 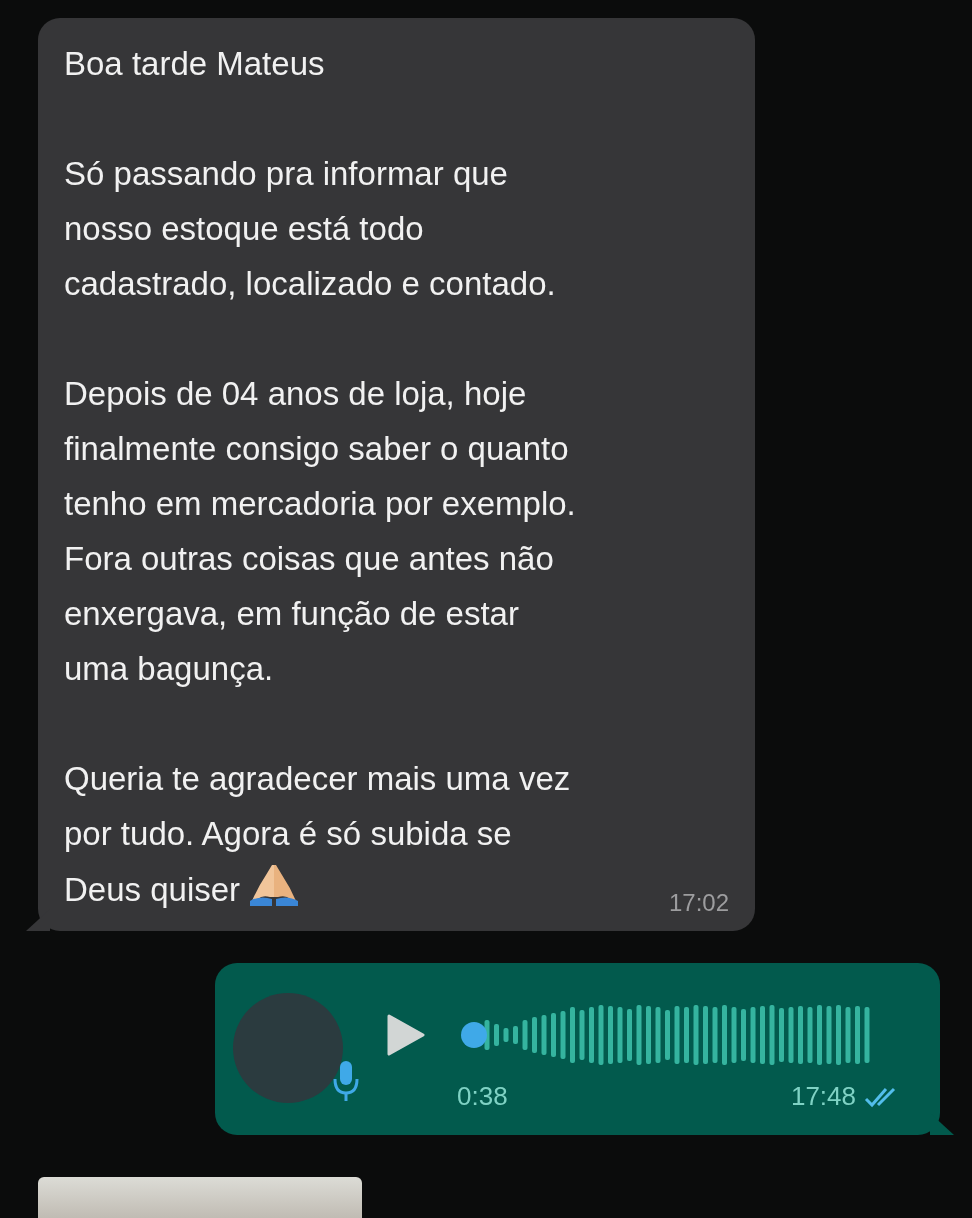 I want to click on duration-text: 0:38, so click(x=482, y=1096).